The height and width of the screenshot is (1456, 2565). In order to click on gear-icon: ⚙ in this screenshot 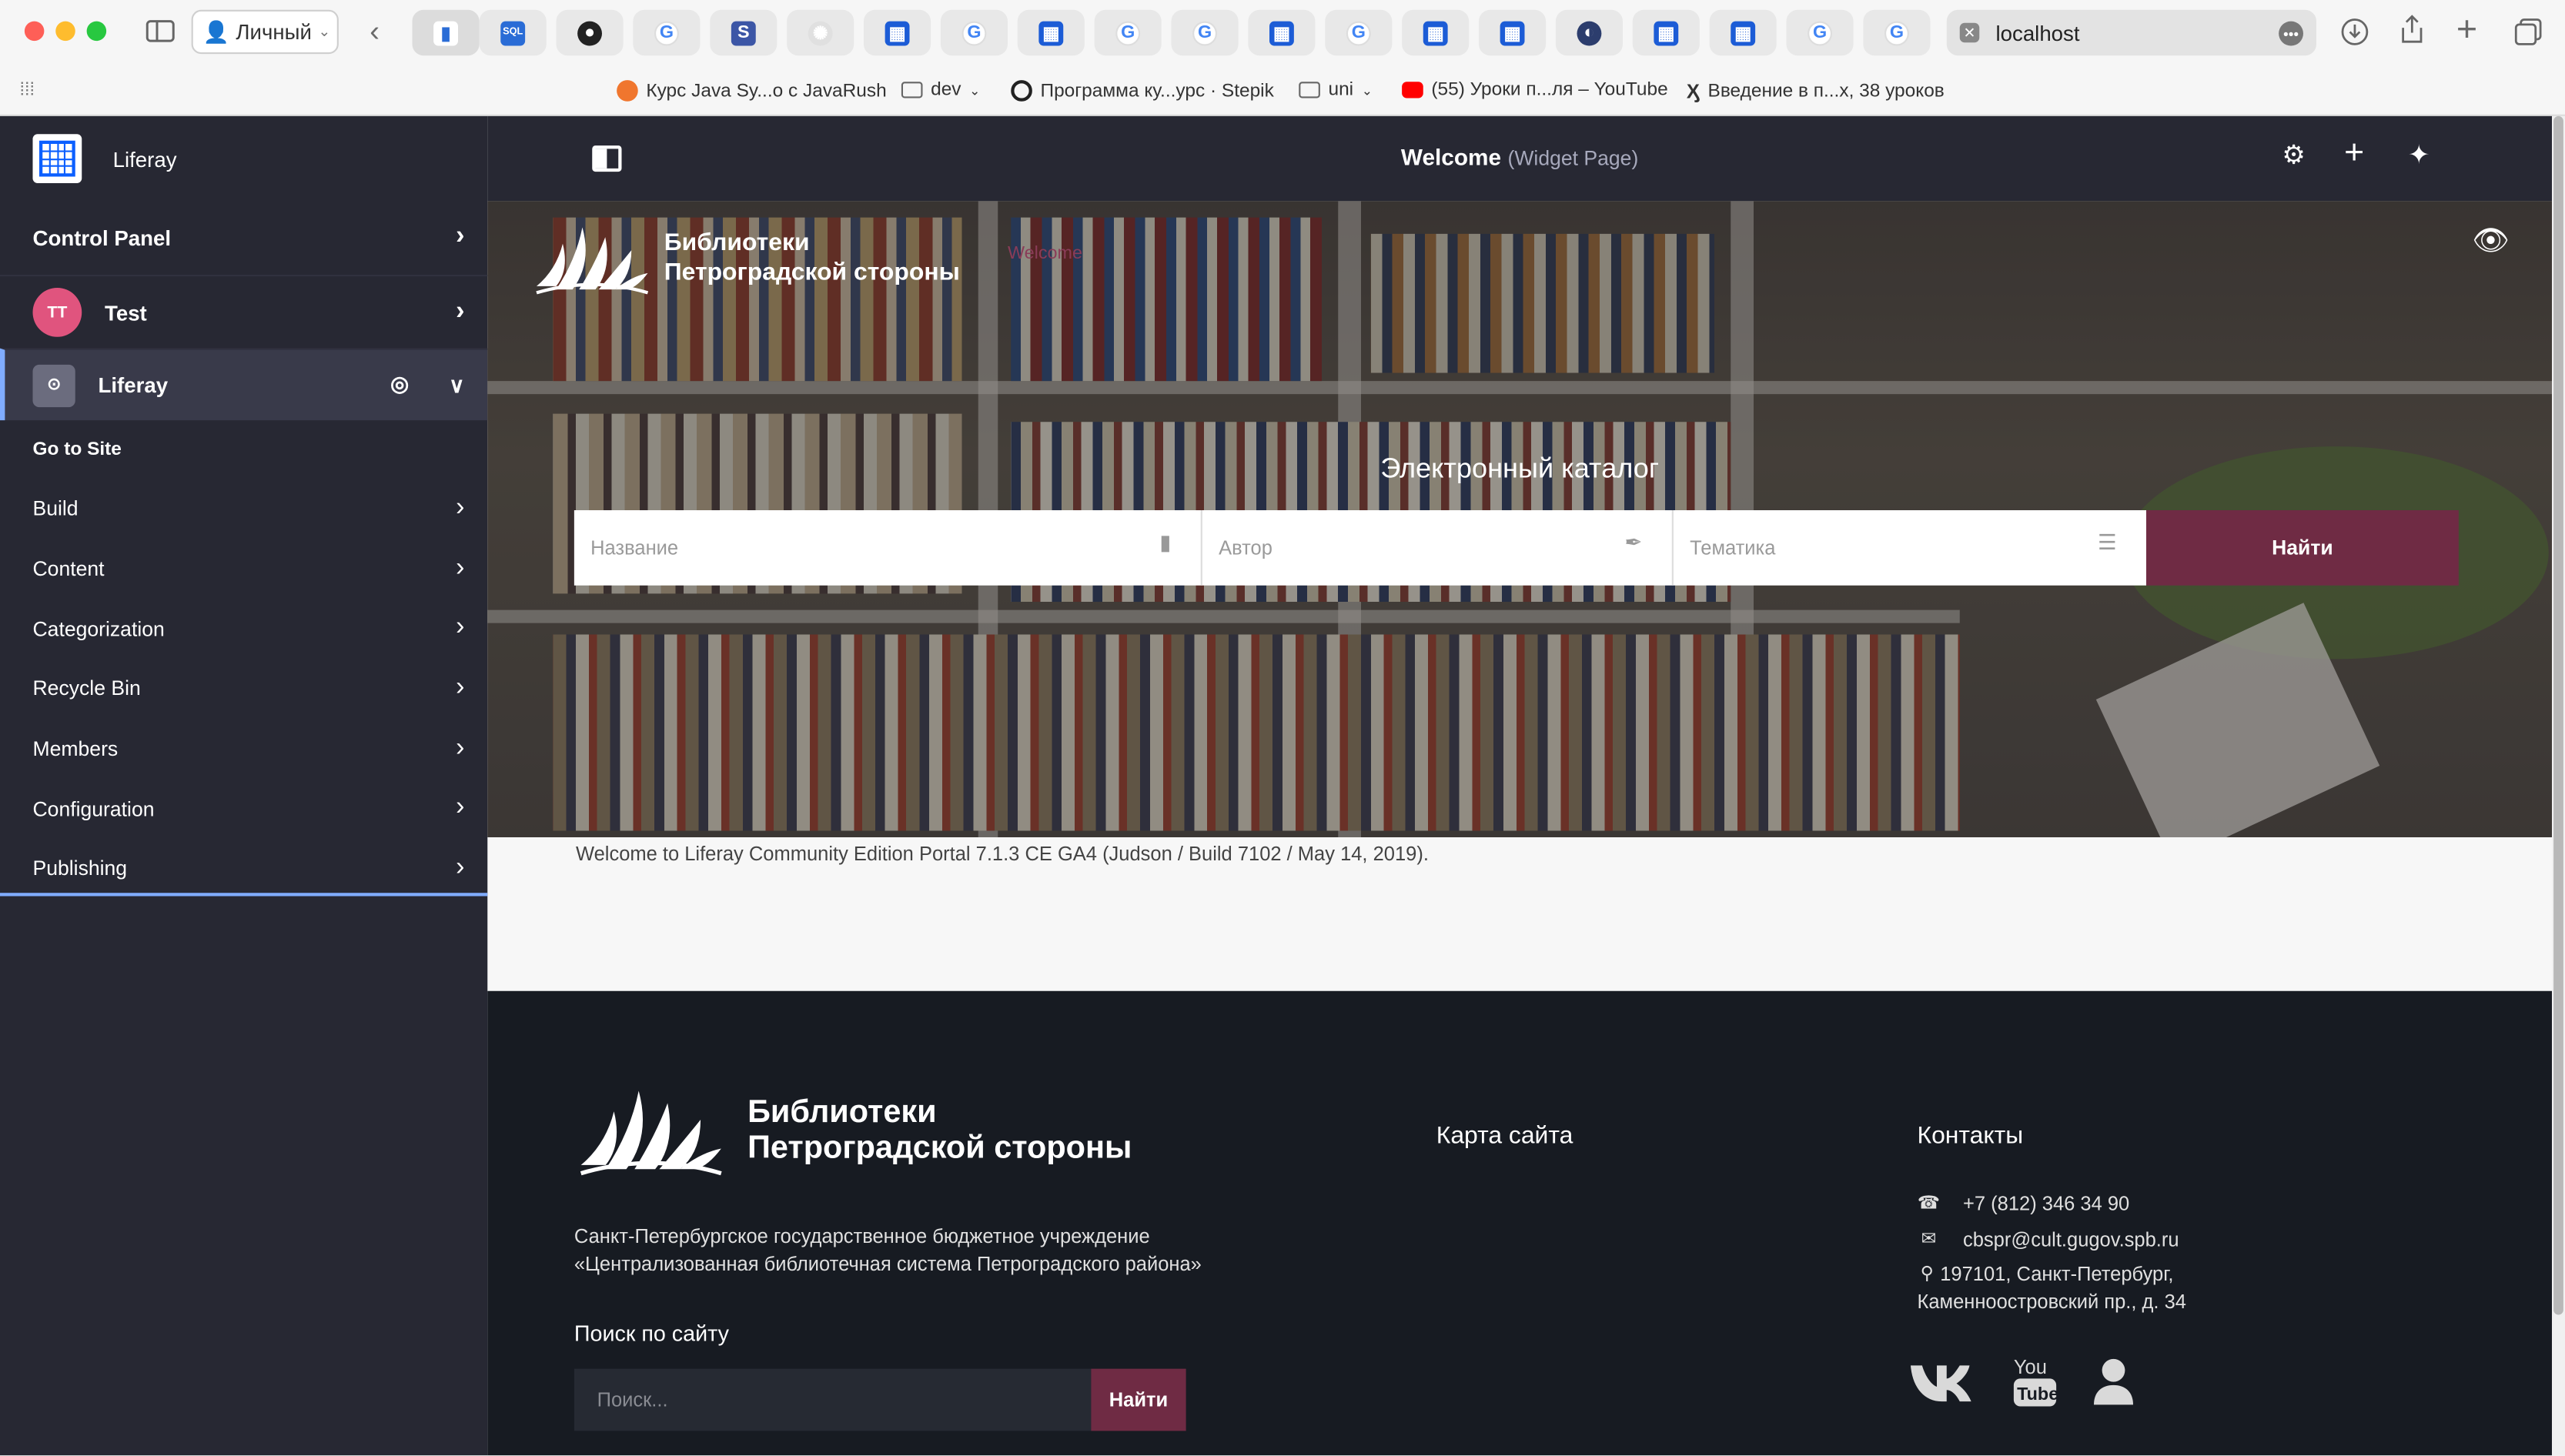, I will do `click(2293, 155)`.